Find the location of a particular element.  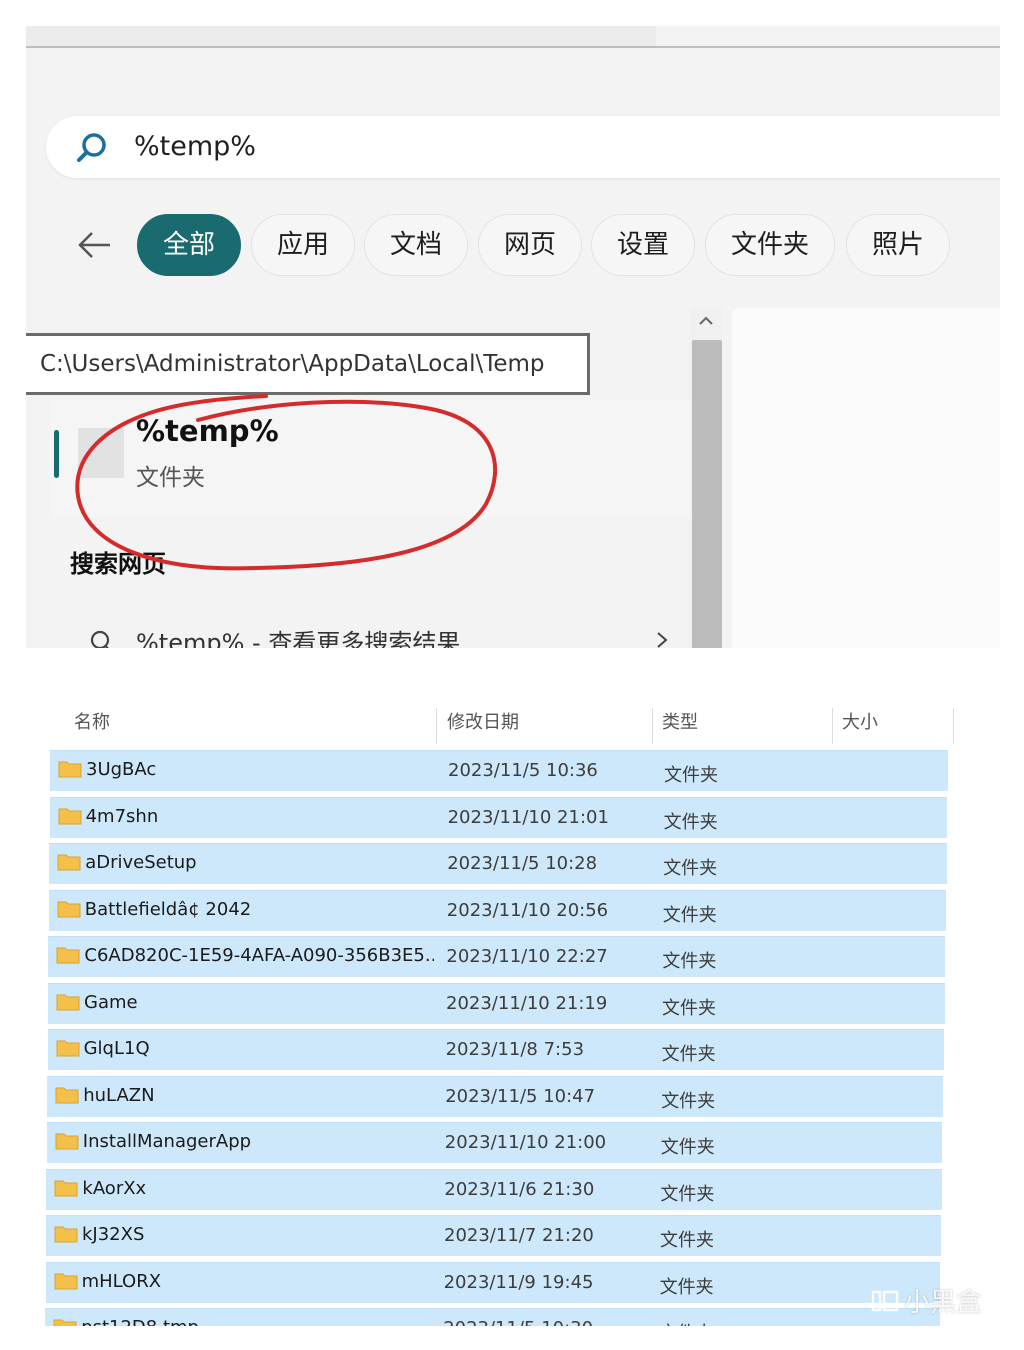

file-name: InstallManagerApp is located at coordinates (167, 1141).